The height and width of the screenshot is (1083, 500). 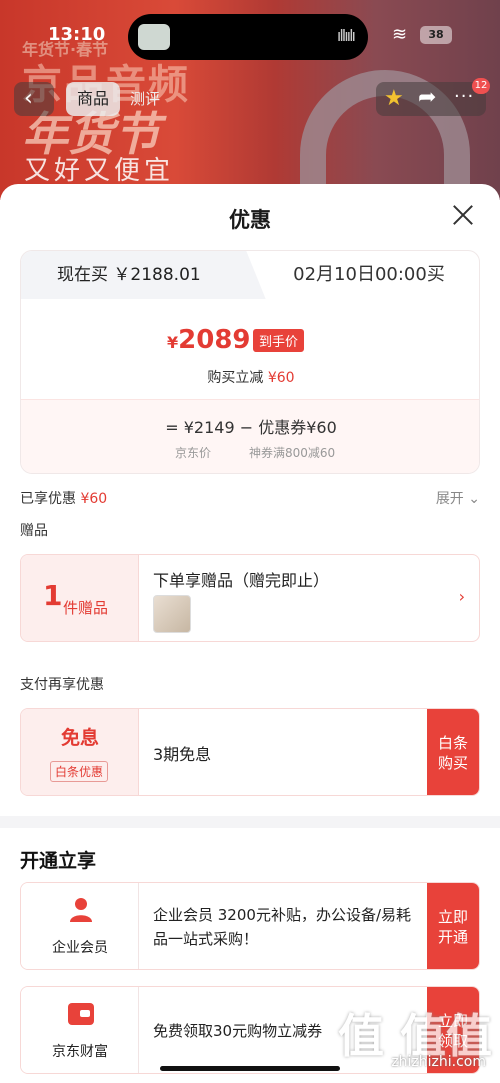 I want to click on jd-finance-name: 京东财富, so click(x=80, y=1052).